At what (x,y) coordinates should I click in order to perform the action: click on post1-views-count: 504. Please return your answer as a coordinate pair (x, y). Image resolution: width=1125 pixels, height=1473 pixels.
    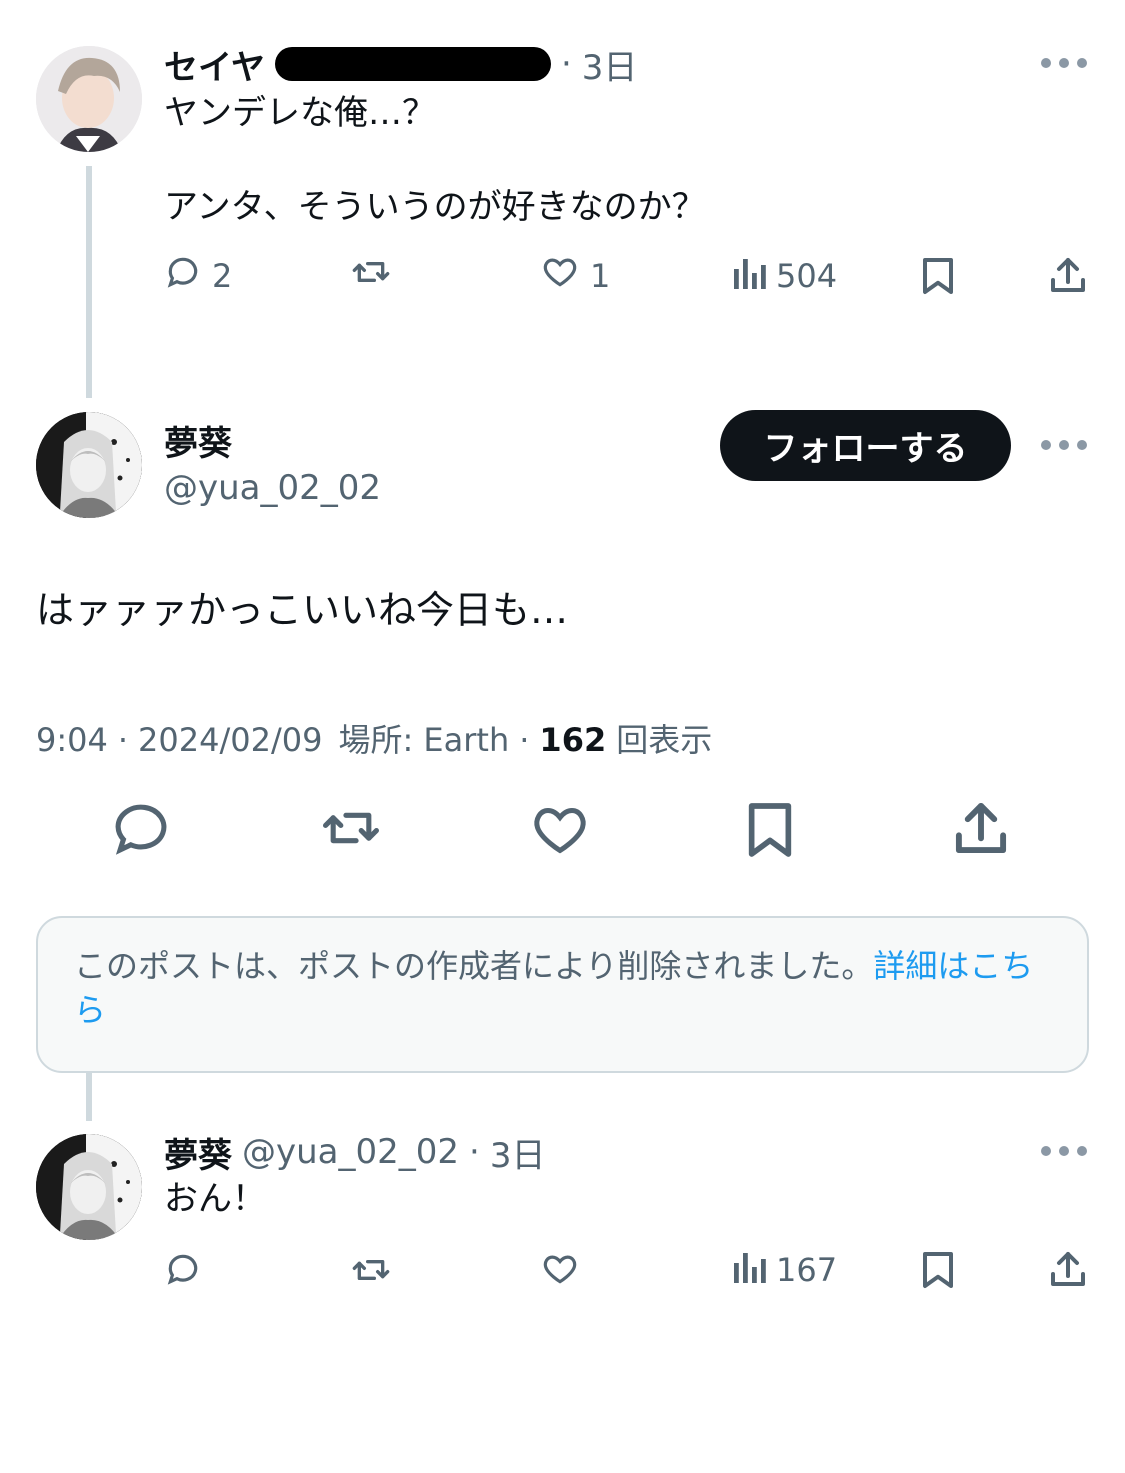
    Looking at the image, I should click on (807, 276).